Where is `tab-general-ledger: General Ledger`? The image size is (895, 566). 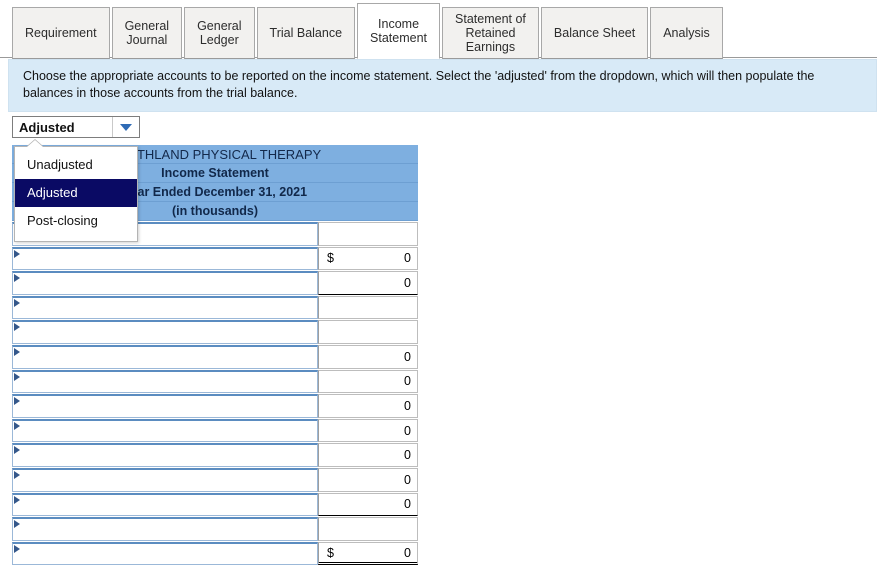 tab-general-ledger: General Ledger is located at coordinates (219, 33).